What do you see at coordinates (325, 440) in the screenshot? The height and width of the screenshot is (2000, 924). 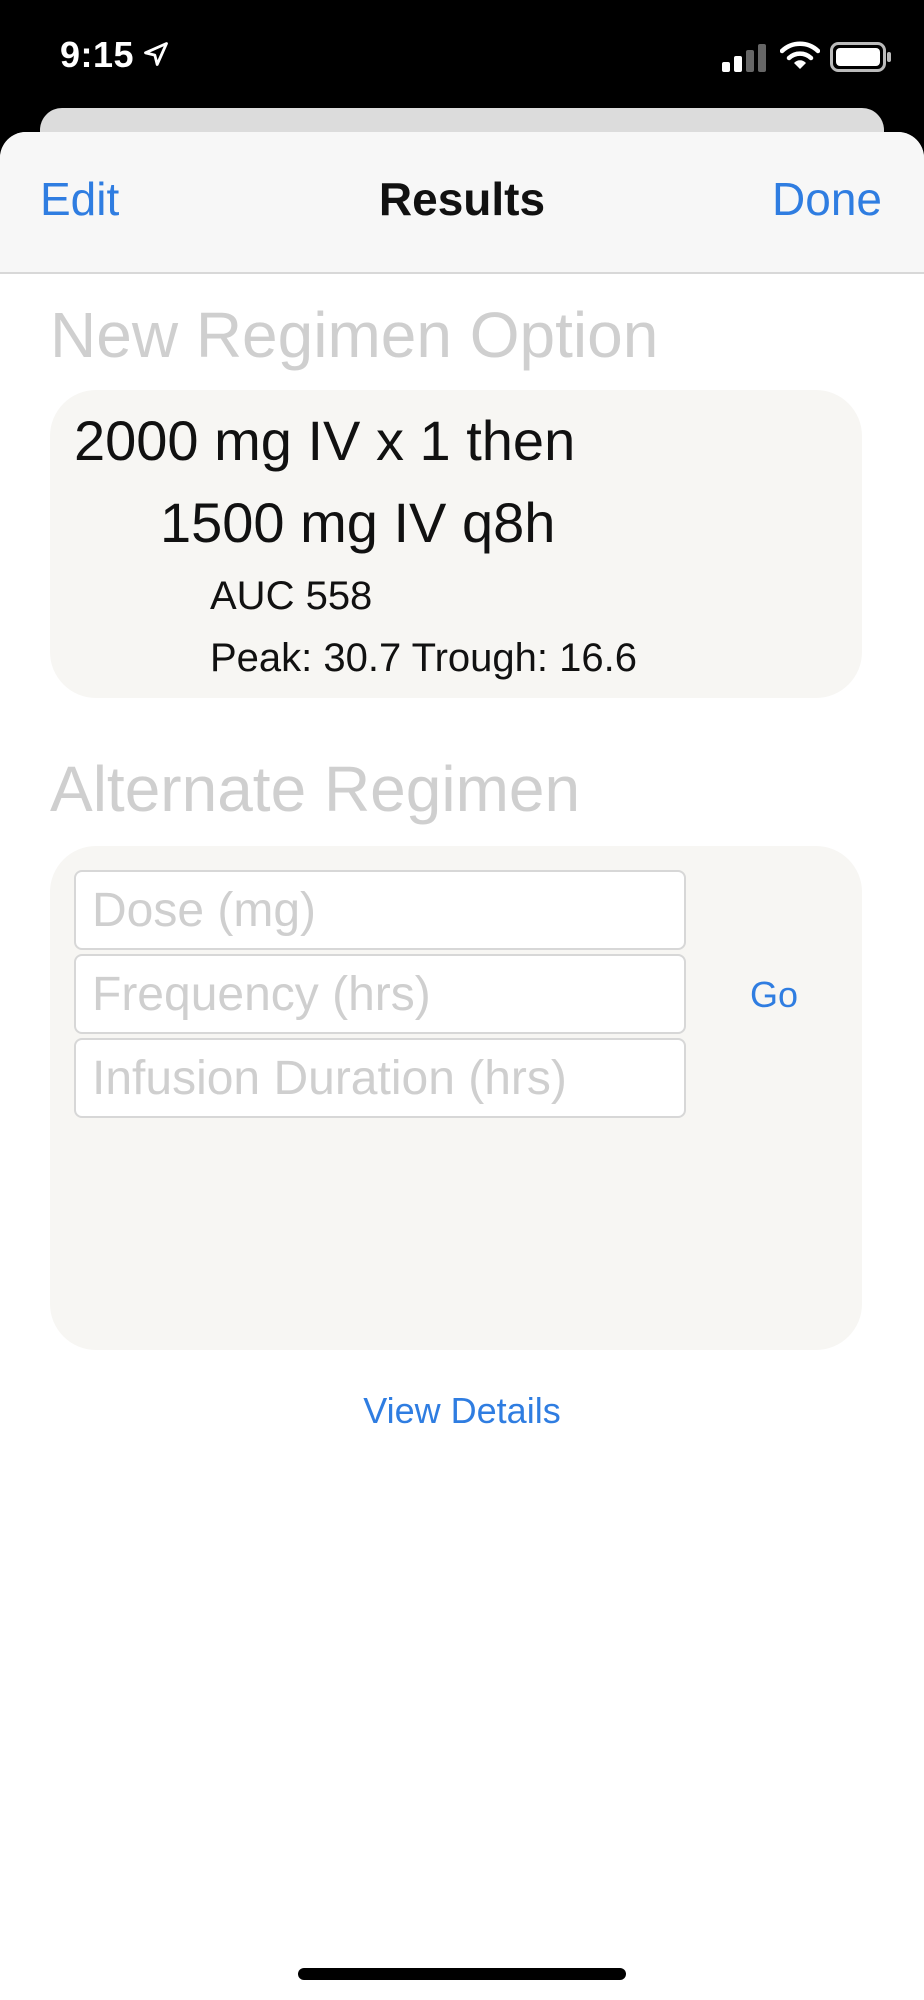 I see `loading-dose-text: 2000 mg IV x 1 then` at bounding box center [325, 440].